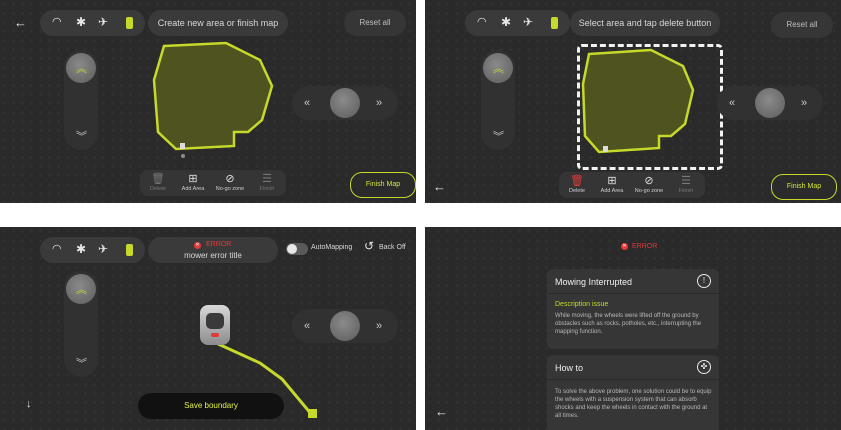  Describe the element at coordinates (213, 250) in the screenshot. I see `error-banner: ✕ ERROR mower error title` at that location.